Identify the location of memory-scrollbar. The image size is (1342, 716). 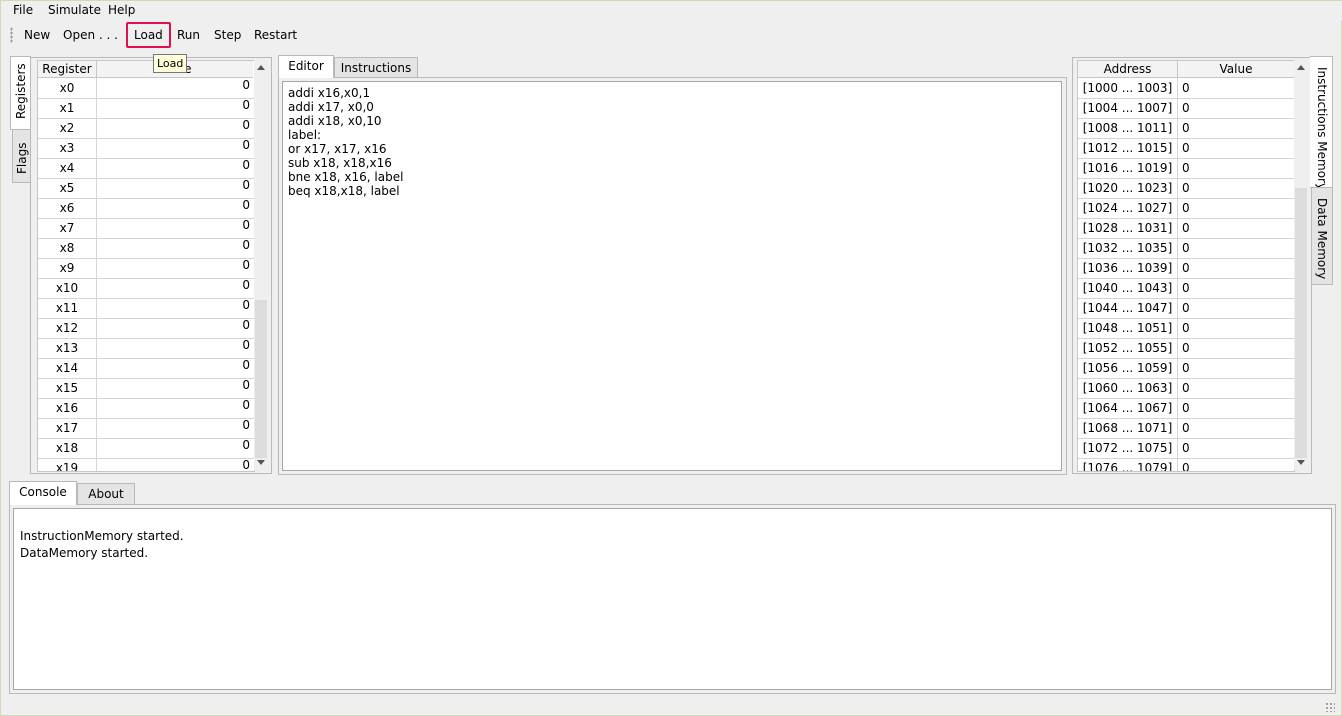
(1301, 265).